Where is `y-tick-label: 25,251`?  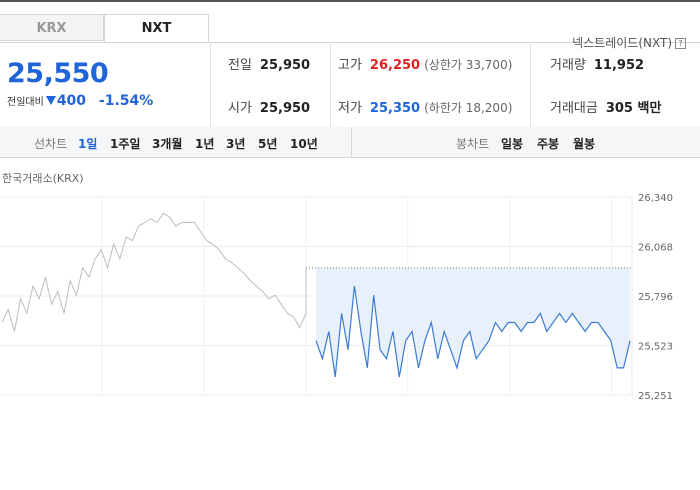
y-tick-label: 25,251 is located at coordinates (655, 395).